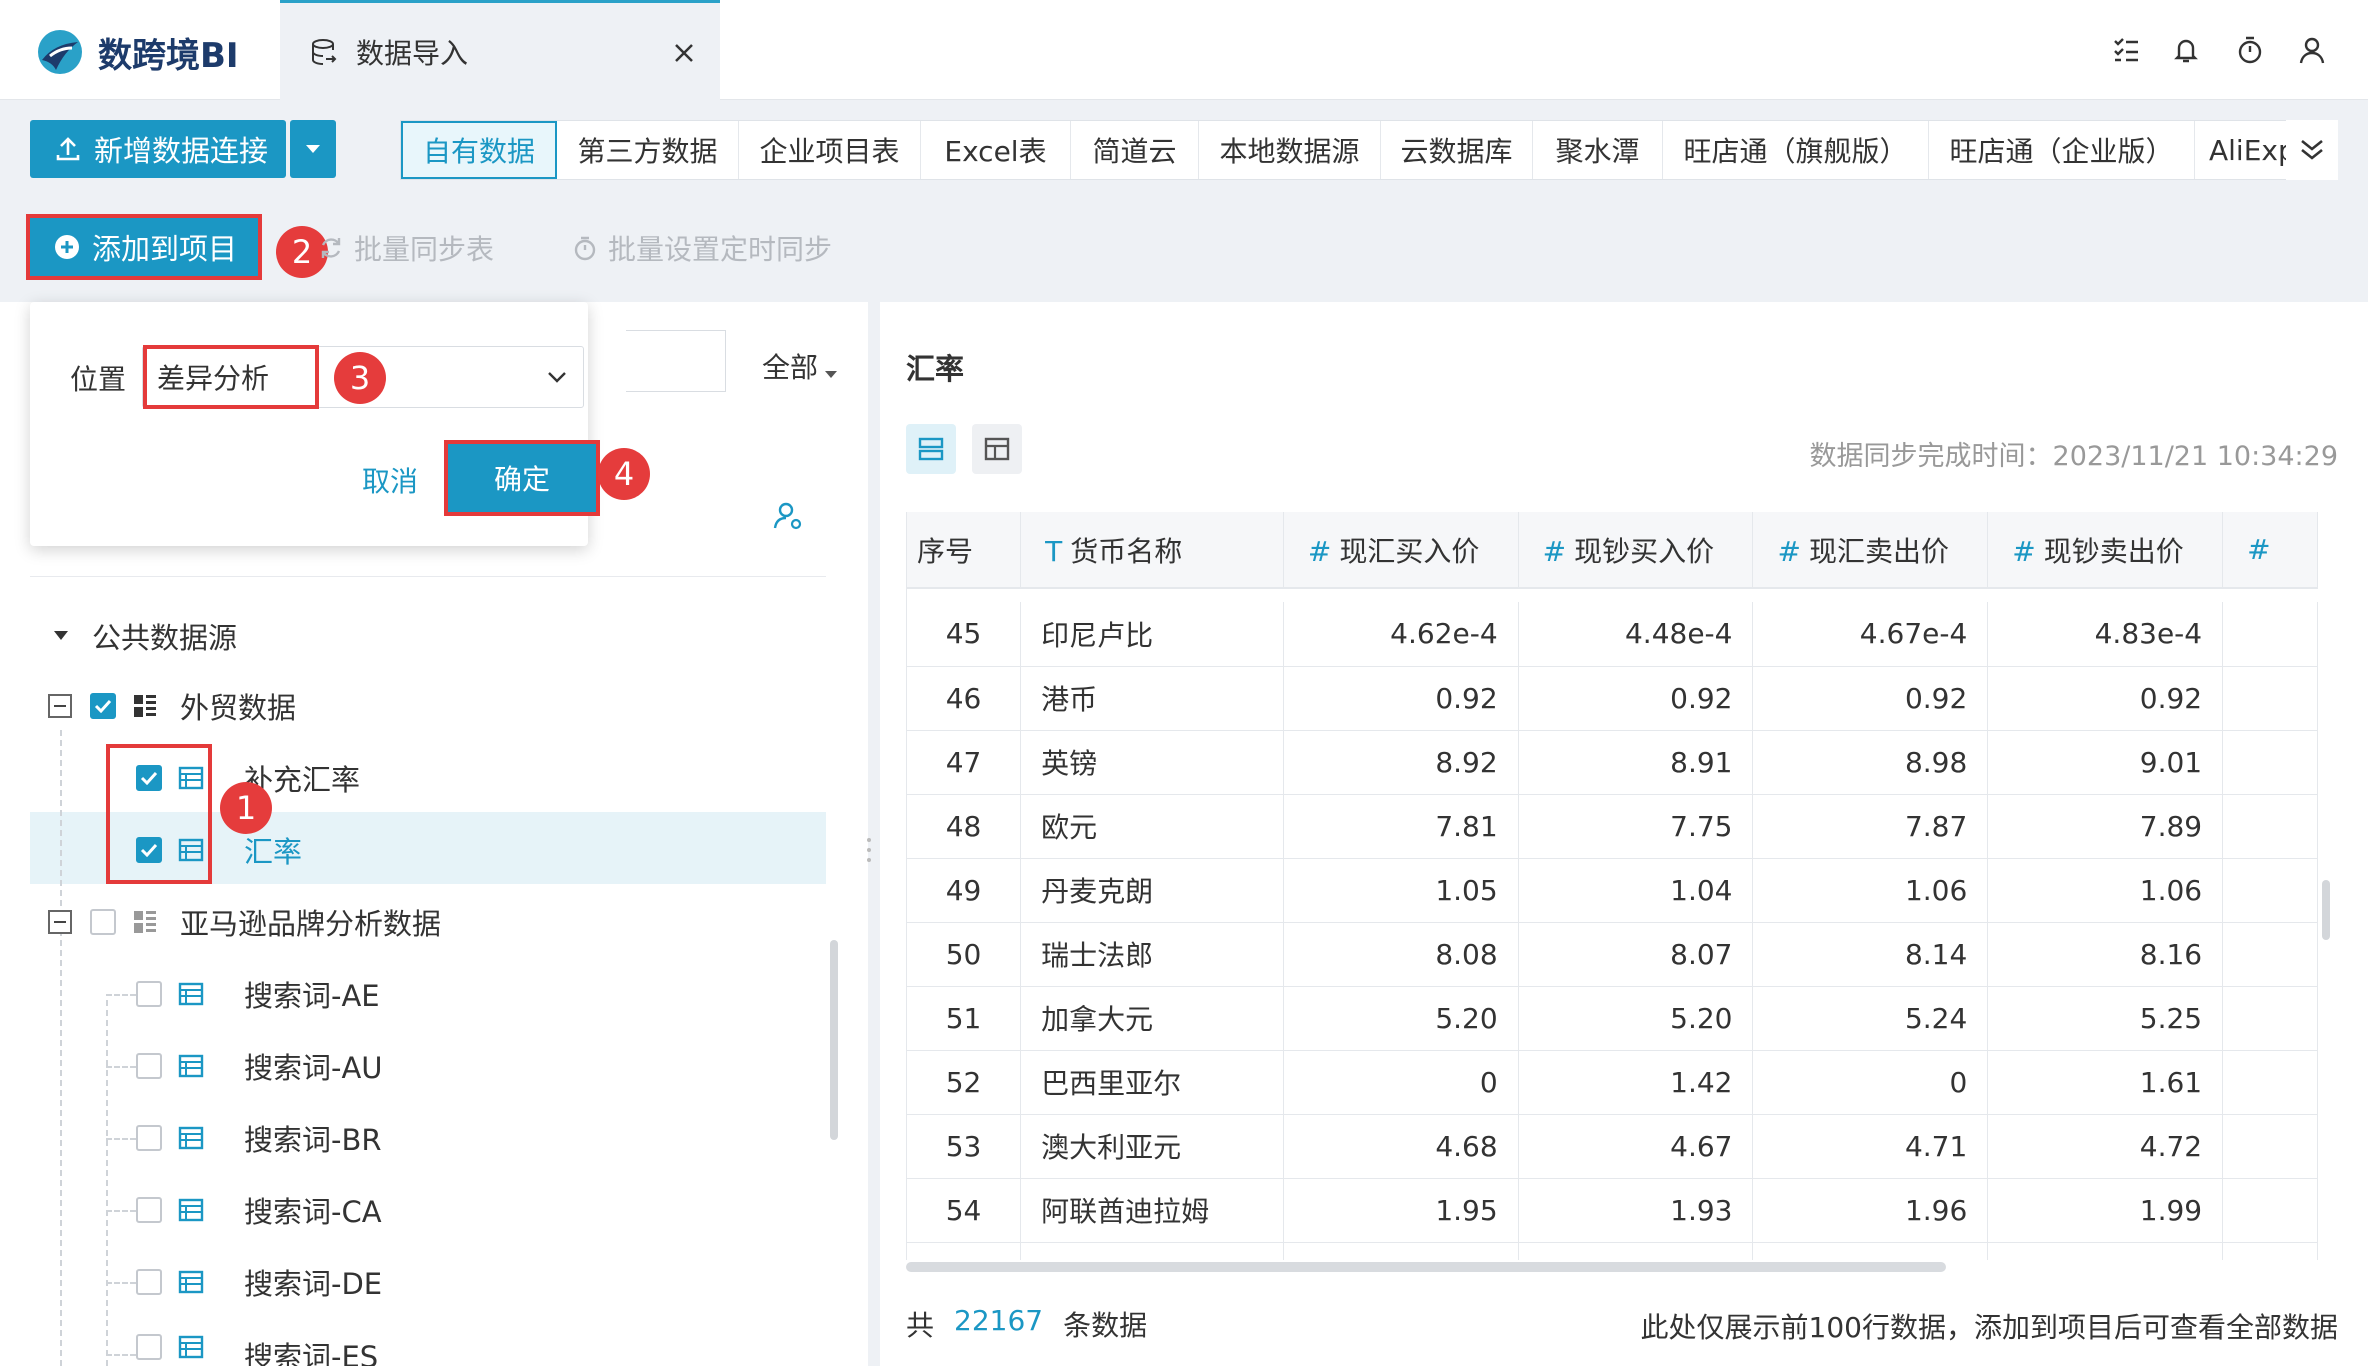  Describe the element at coordinates (931, 449) in the screenshot. I see `view-detail-icon` at that location.